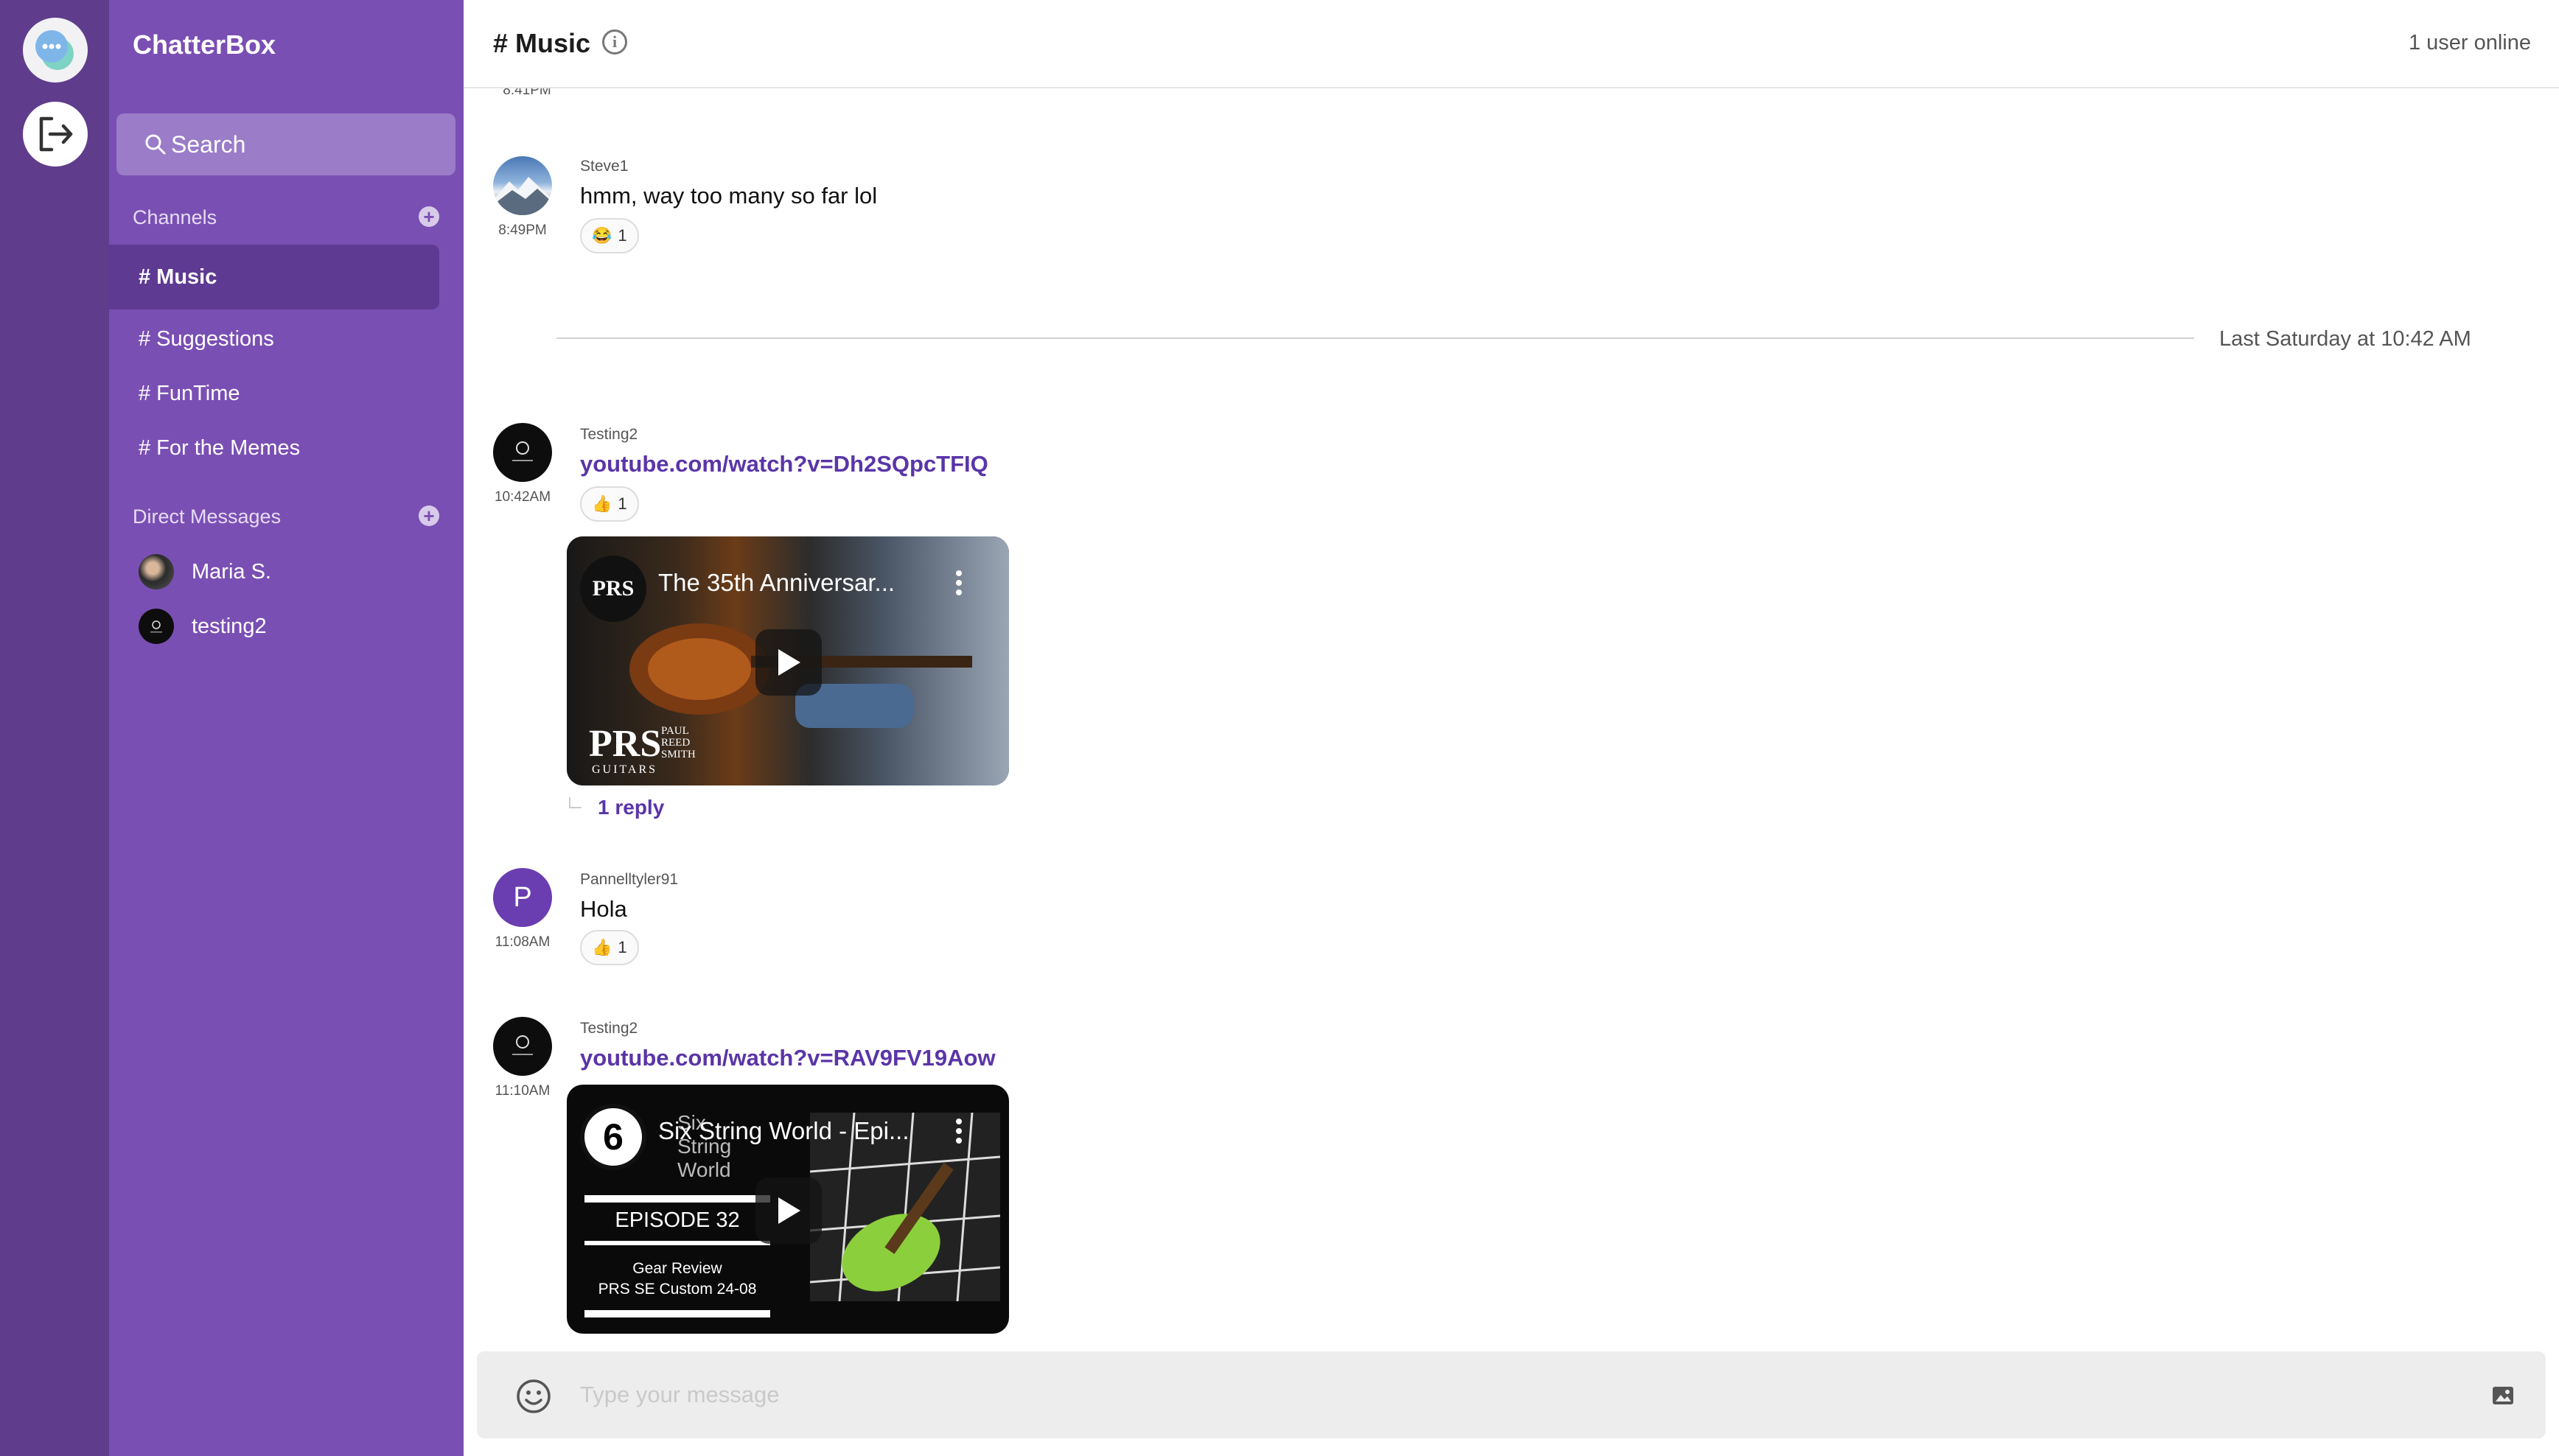 The image size is (2559, 1456). What do you see at coordinates (429, 217) in the screenshot?
I see `add-channel-icon: +` at bounding box center [429, 217].